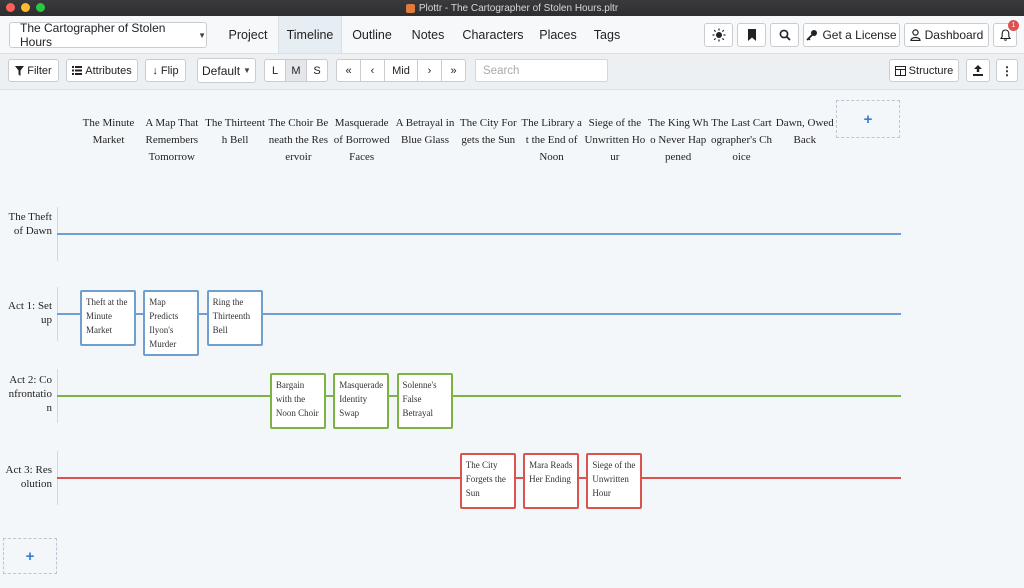  Describe the element at coordinates (310, 34) in the screenshot. I see `tab-timeline: Timeline` at that location.